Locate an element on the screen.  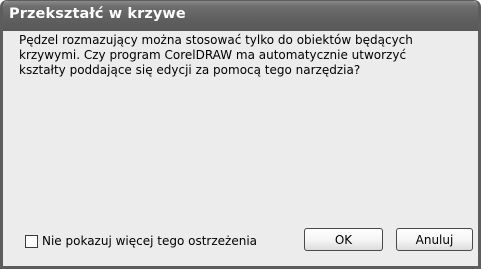
title-bar: Przekształć w krzywe is located at coordinates (240, 16).